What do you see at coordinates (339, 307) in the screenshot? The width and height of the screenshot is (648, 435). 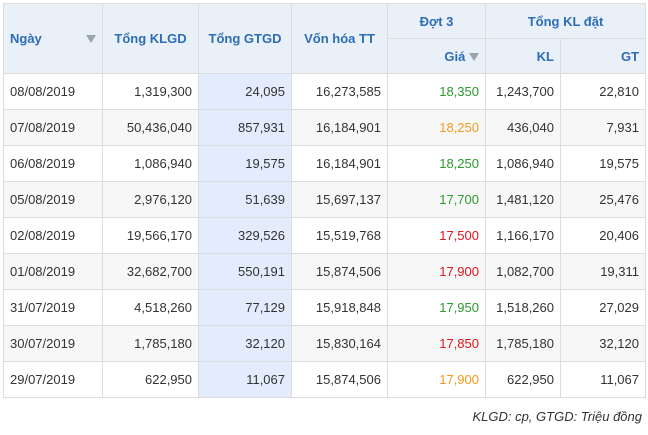 I see `cell-market-cap: 15,918,848` at bounding box center [339, 307].